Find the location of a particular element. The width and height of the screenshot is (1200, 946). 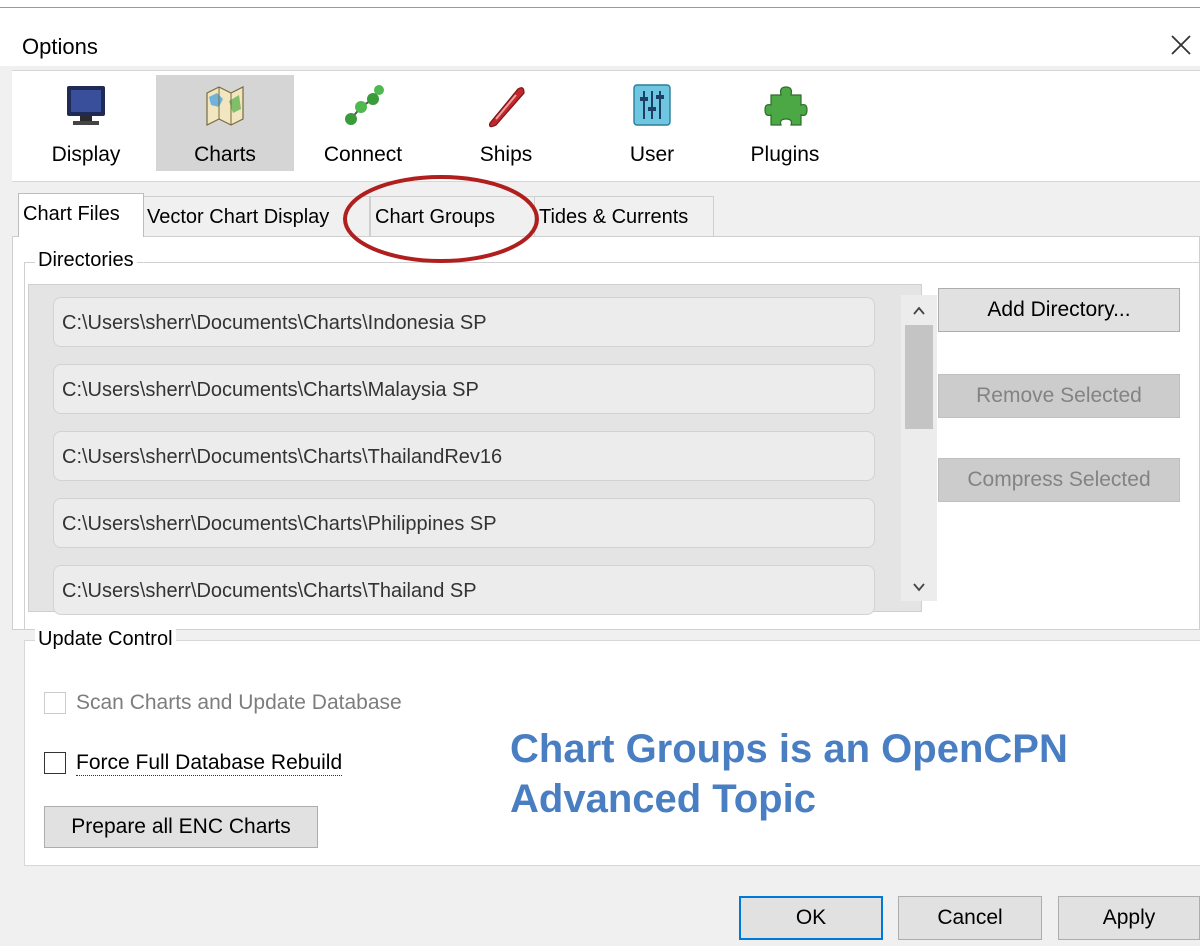

scrollbar-thumb is located at coordinates (919, 377).